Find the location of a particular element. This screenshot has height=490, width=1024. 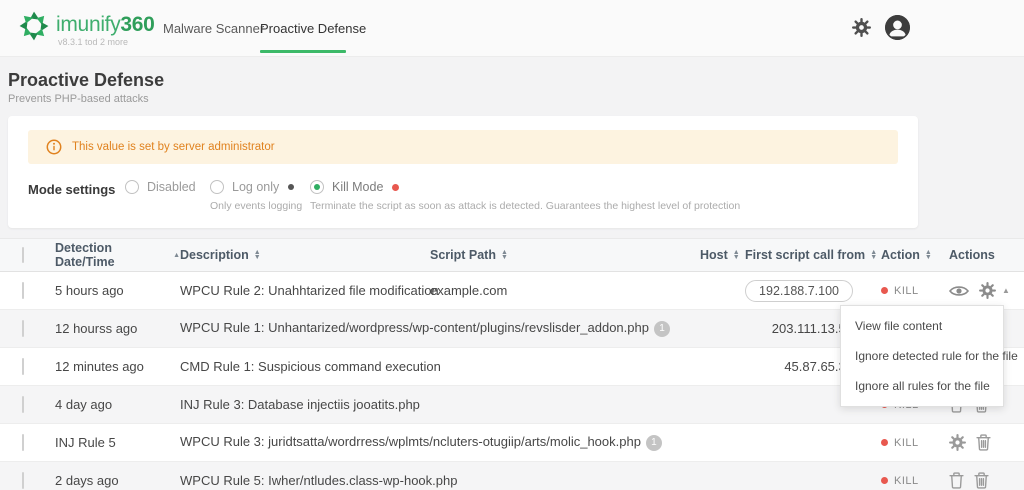

detection-date: 5 hours ago is located at coordinates (89, 290).